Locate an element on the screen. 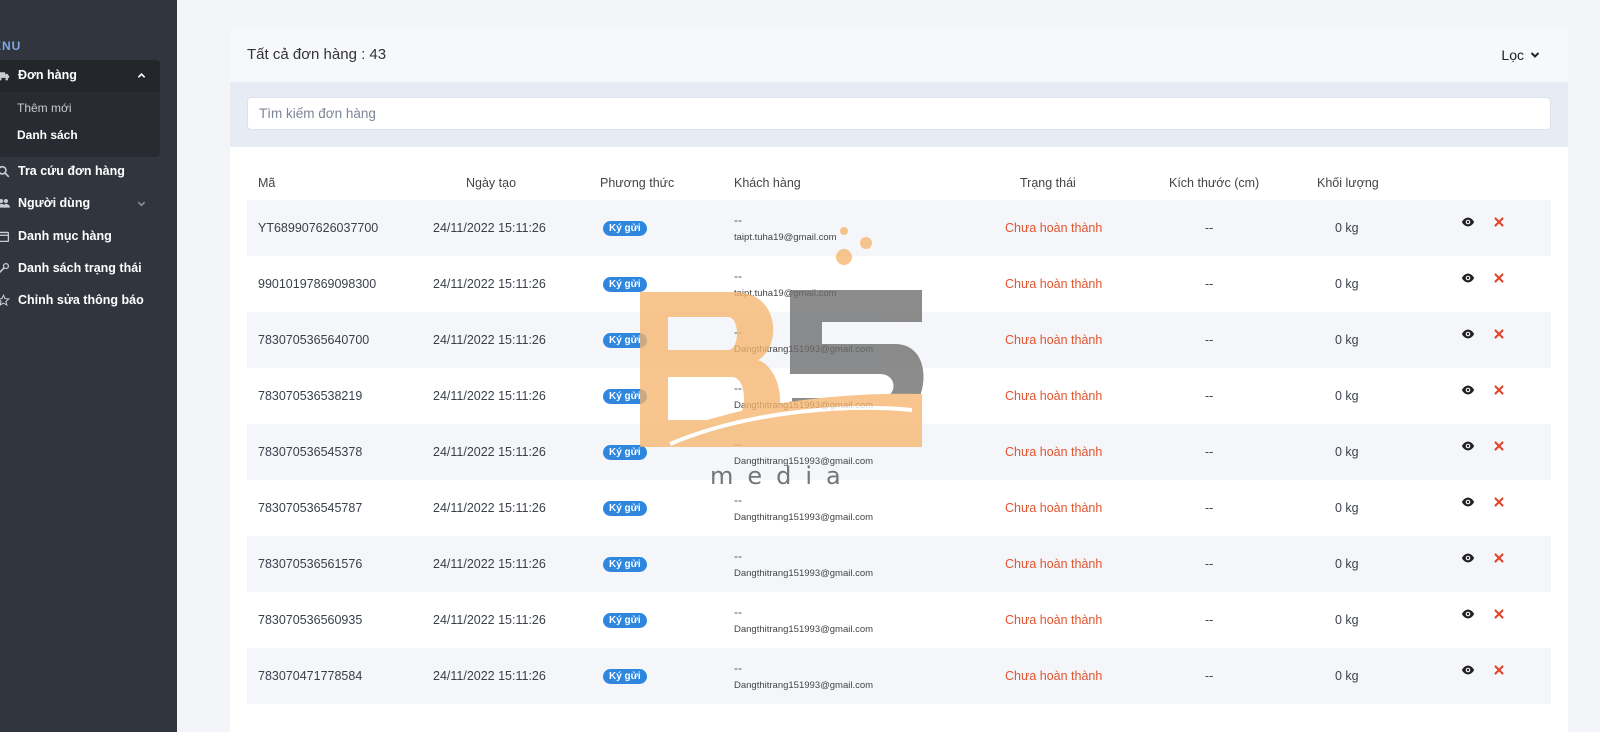 The image size is (1600, 732). order-code: 7830705365640700 is located at coordinates (314, 340).